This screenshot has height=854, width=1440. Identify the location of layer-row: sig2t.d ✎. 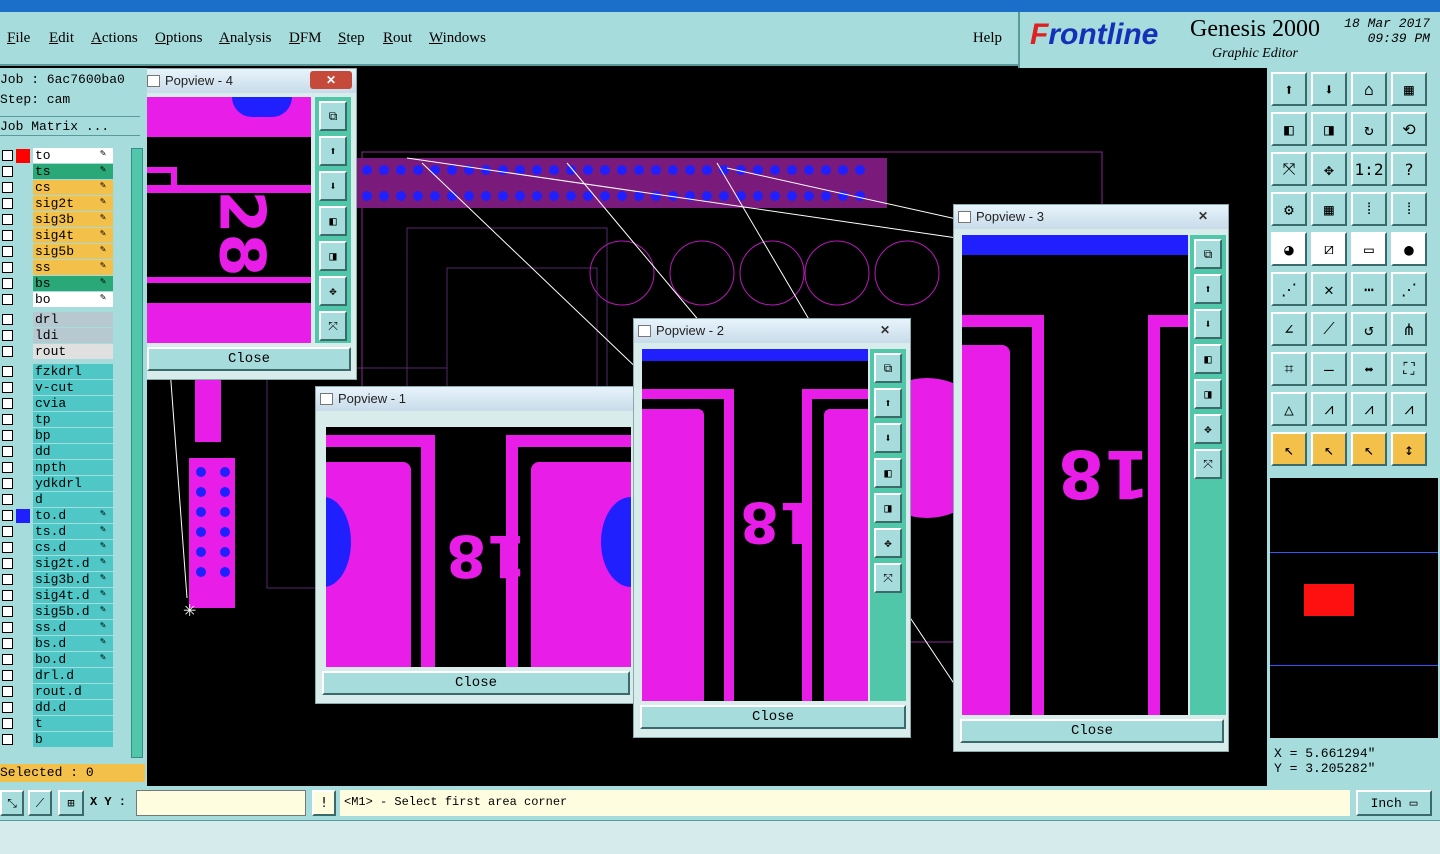
(73, 564).